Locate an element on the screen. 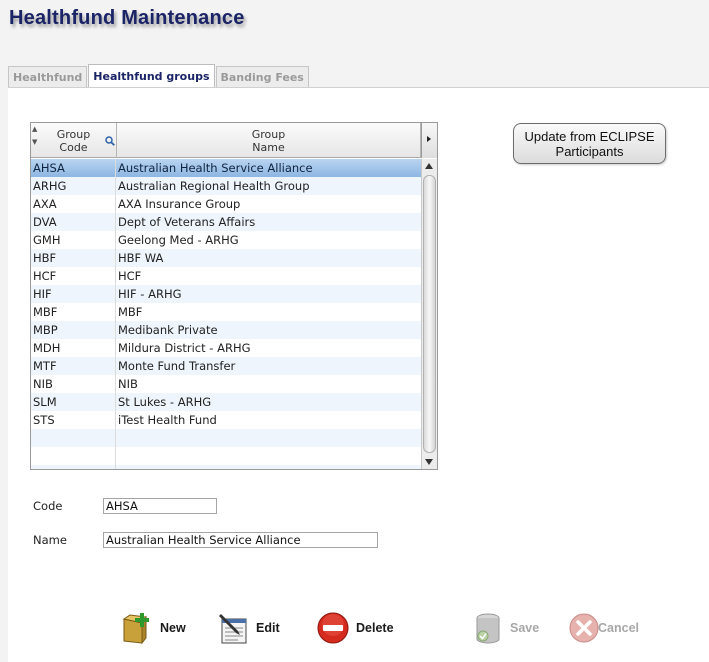 The image size is (709, 662). scroll-down-icon is located at coordinates (429, 462).